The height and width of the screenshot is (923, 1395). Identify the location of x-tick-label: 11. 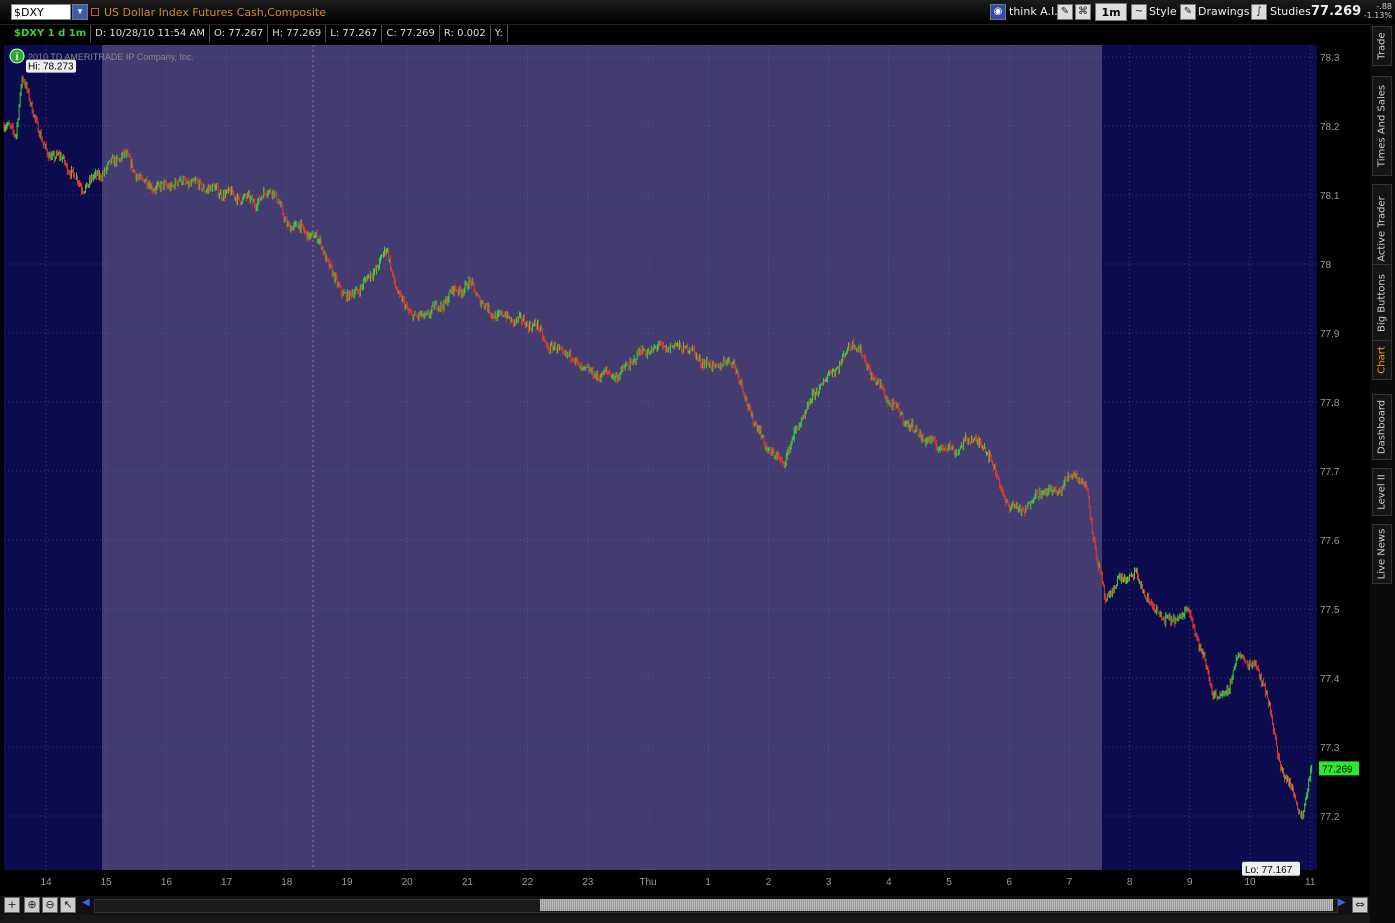
(1310, 882).